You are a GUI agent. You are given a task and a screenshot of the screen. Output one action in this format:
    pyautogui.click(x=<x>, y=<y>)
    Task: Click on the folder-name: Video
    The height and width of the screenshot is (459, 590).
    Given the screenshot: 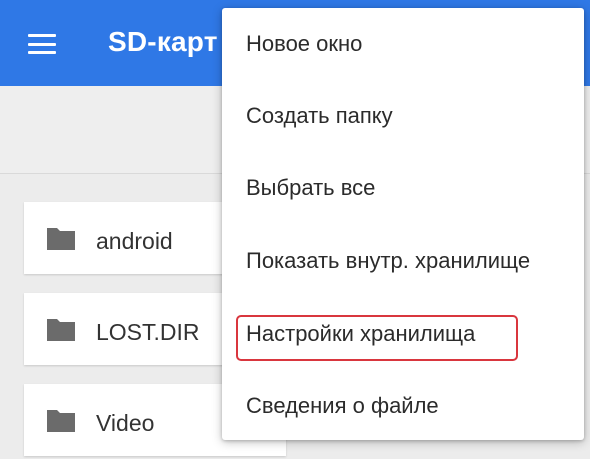 What is the action you would take?
    pyautogui.click(x=125, y=423)
    